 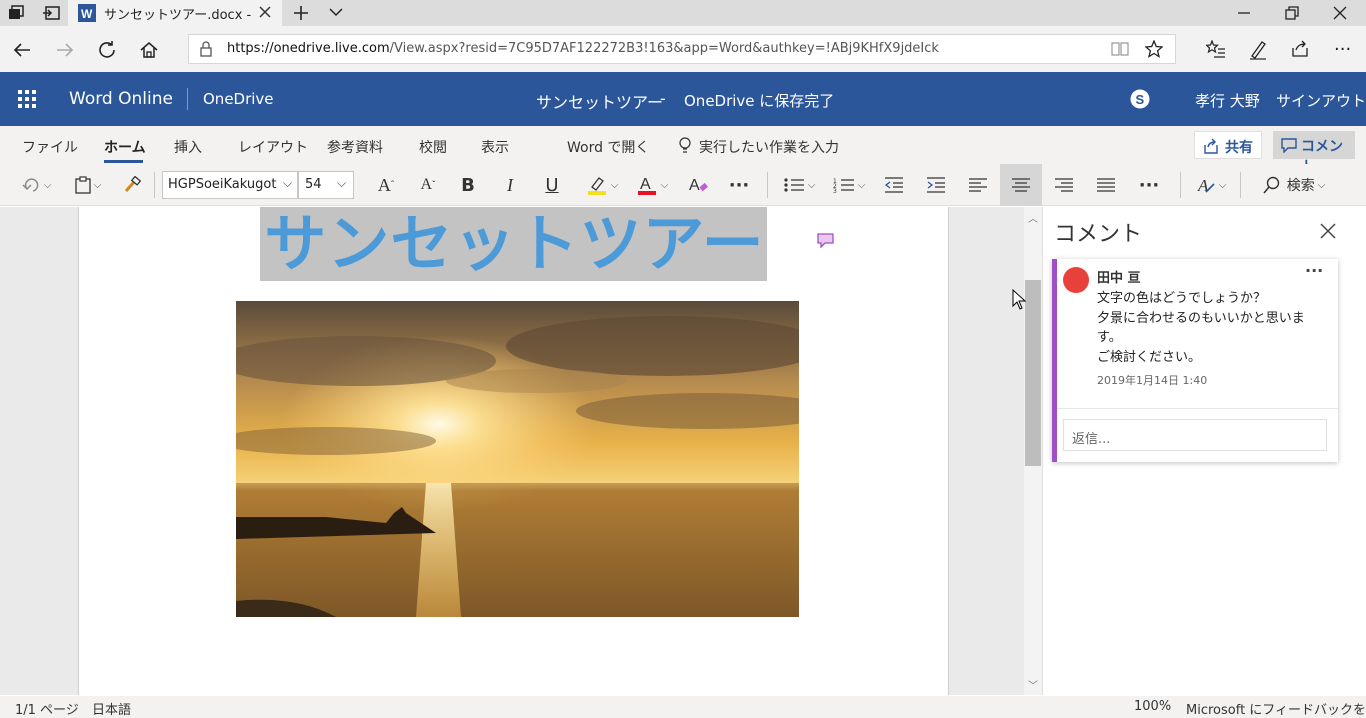 What do you see at coordinates (65, 50) in the screenshot?
I see `forward-icon` at bounding box center [65, 50].